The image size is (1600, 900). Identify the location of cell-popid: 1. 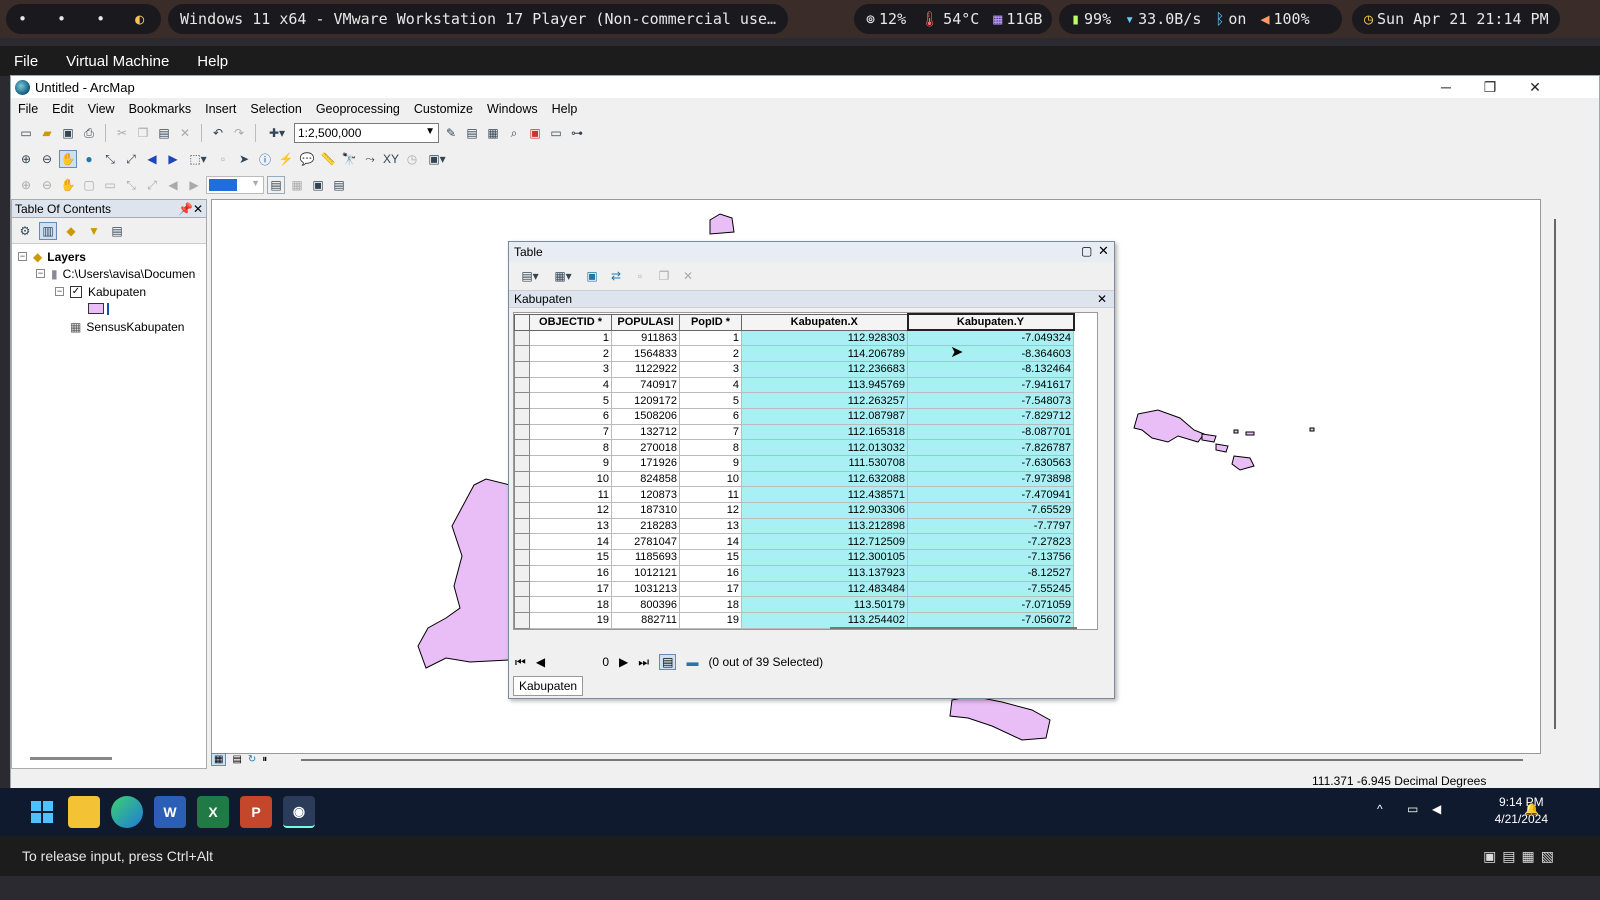
(710, 338).